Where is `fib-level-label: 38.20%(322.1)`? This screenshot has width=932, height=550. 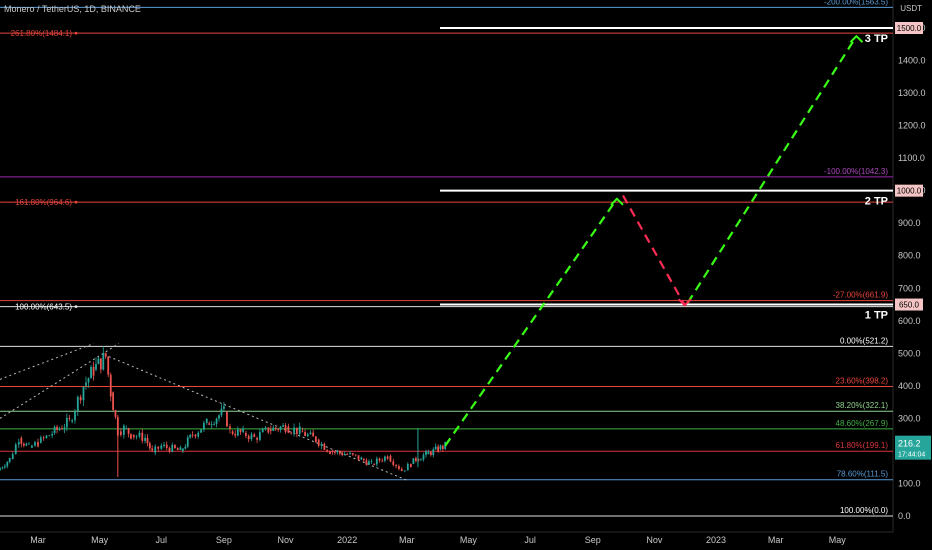
fib-level-label: 38.20%(322.1) is located at coordinates (862, 405).